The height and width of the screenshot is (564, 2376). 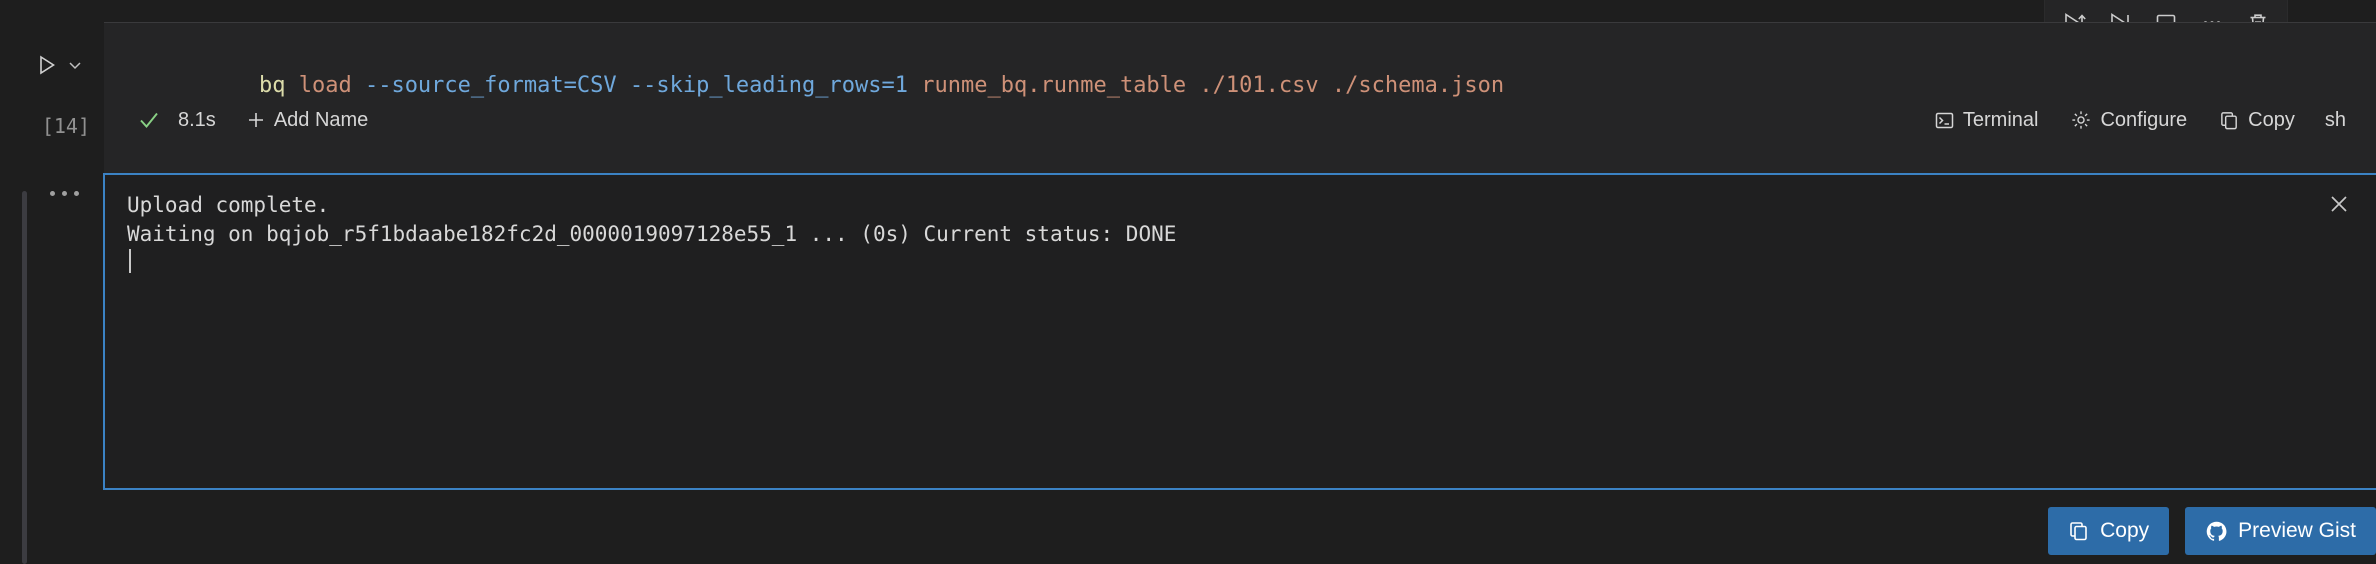 I want to click on preview-gist-button: Preview Gist, so click(x=2280, y=531).